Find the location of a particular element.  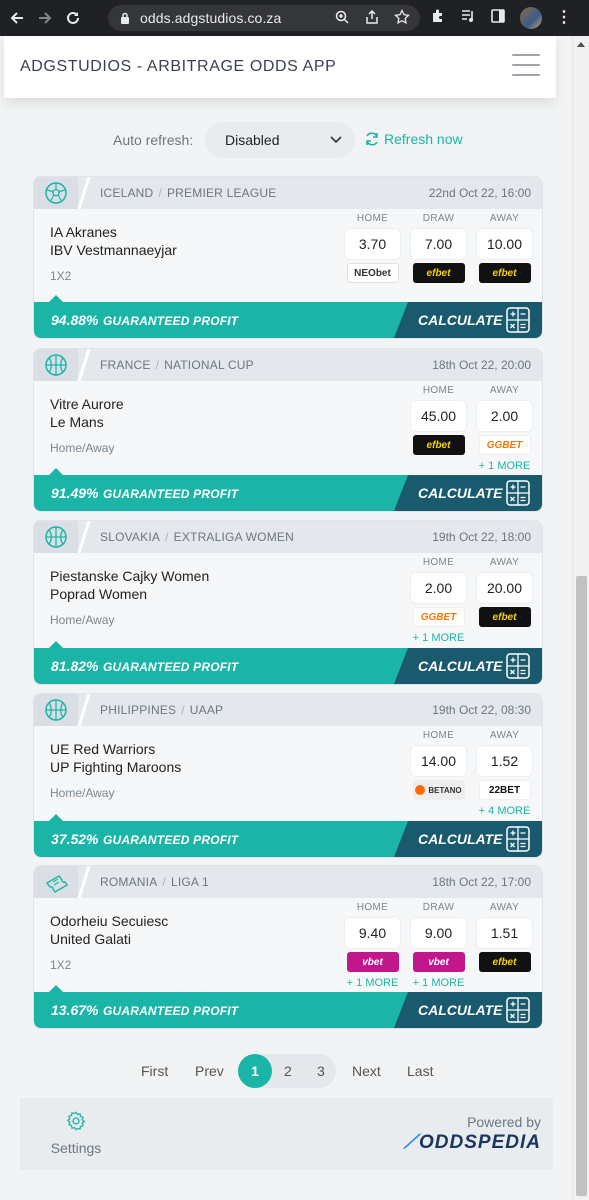

next-page-link: Next is located at coordinates (366, 1071).